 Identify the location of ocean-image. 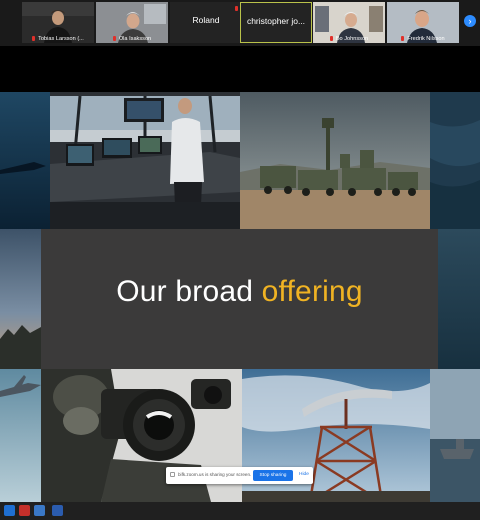
(455, 160).